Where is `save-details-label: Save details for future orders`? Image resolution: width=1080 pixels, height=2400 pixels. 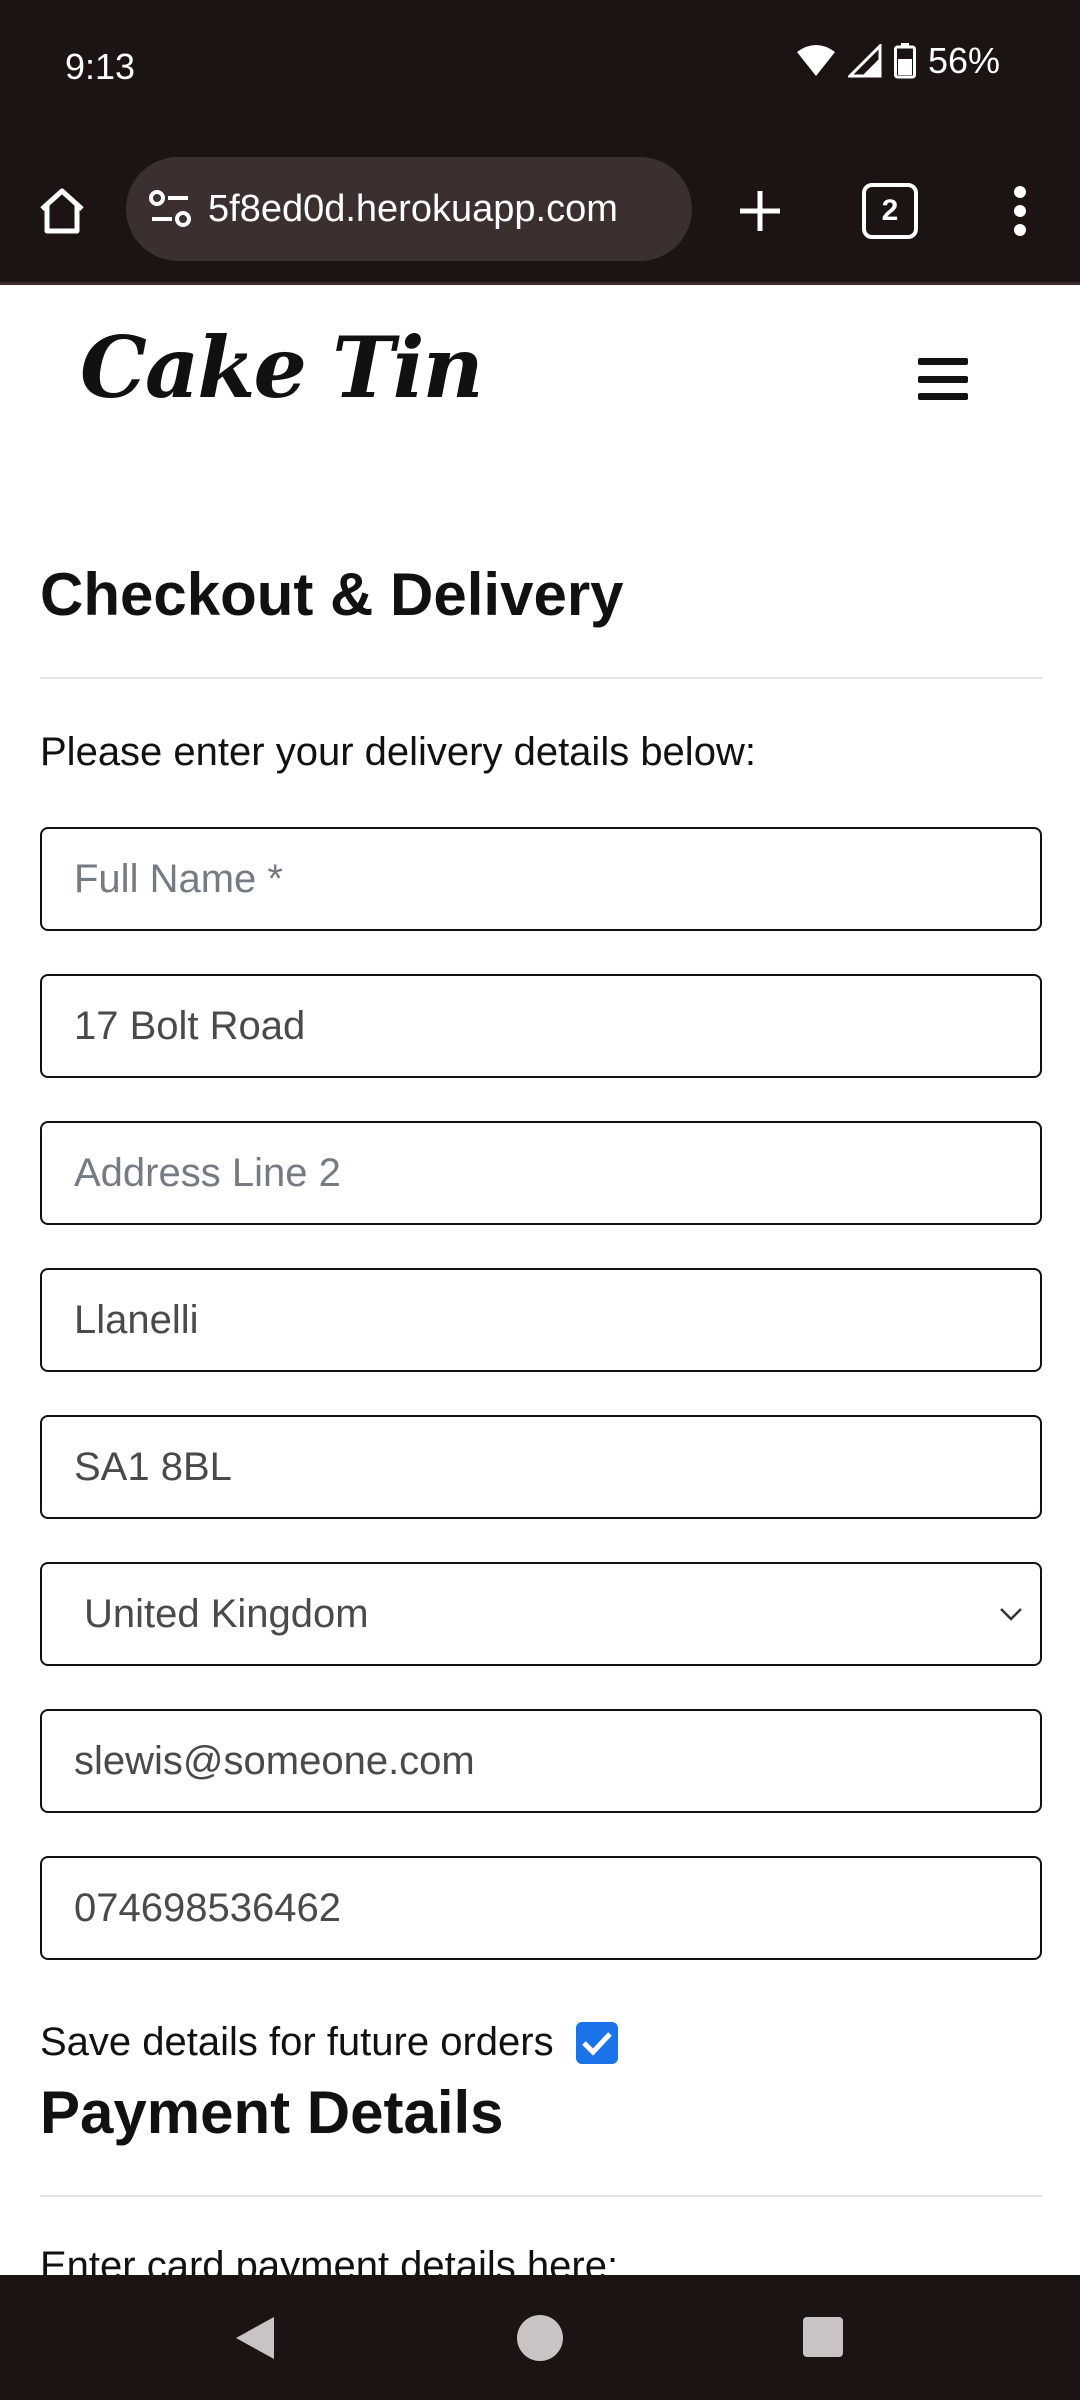
save-details-label: Save details for future orders is located at coordinates (297, 2042).